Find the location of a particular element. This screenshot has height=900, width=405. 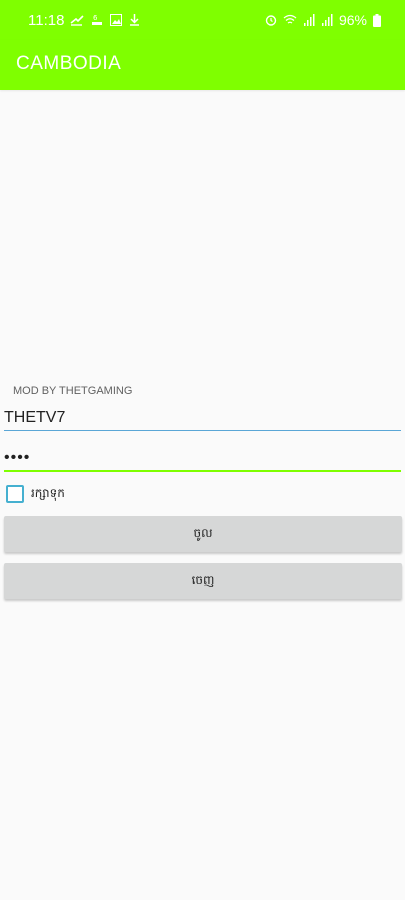

remember-checkbox is located at coordinates (15, 494).